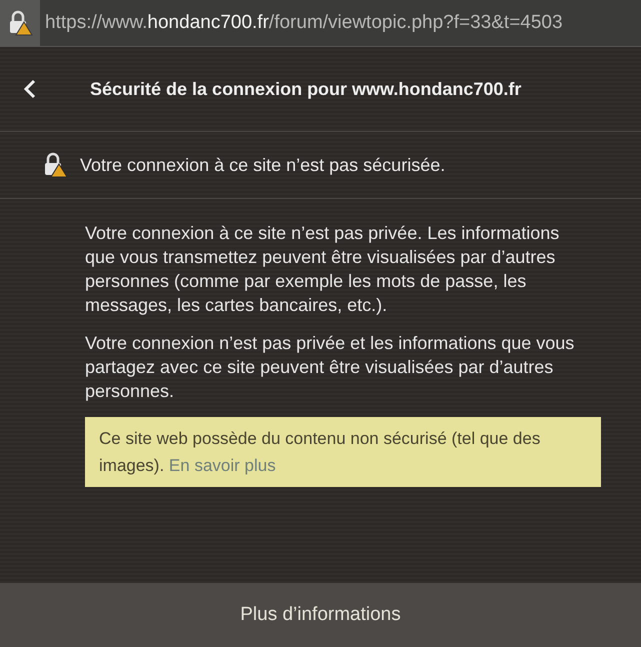 This screenshot has width=641, height=647. Describe the element at coordinates (306, 89) in the screenshot. I see `panel-title: Sécurité de la connexion pour www.hondanc700.fr` at that location.